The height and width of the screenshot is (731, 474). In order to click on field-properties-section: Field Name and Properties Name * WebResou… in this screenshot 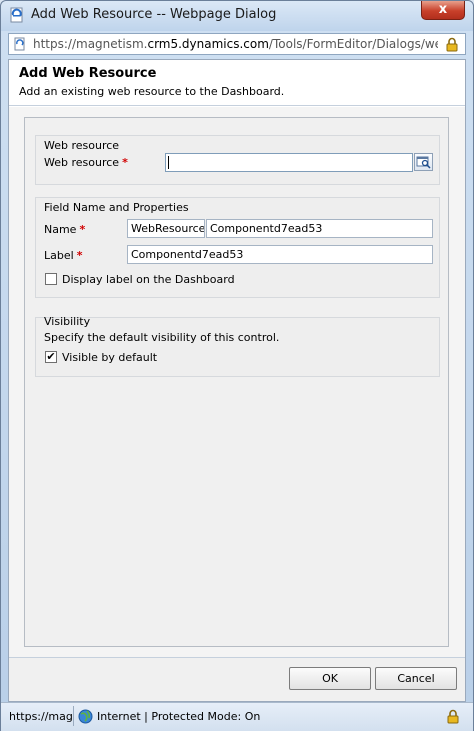, I will do `click(237, 247)`.